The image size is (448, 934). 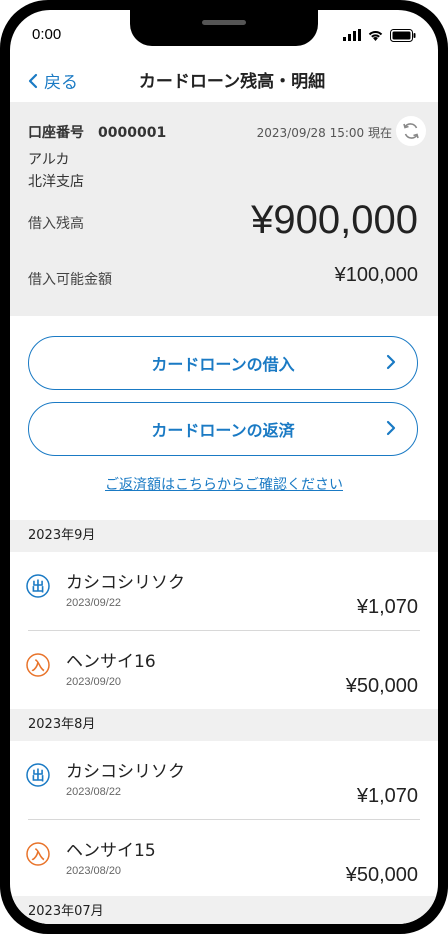 What do you see at coordinates (56, 224) in the screenshot?
I see `balance-label: 借入残高` at bounding box center [56, 224].